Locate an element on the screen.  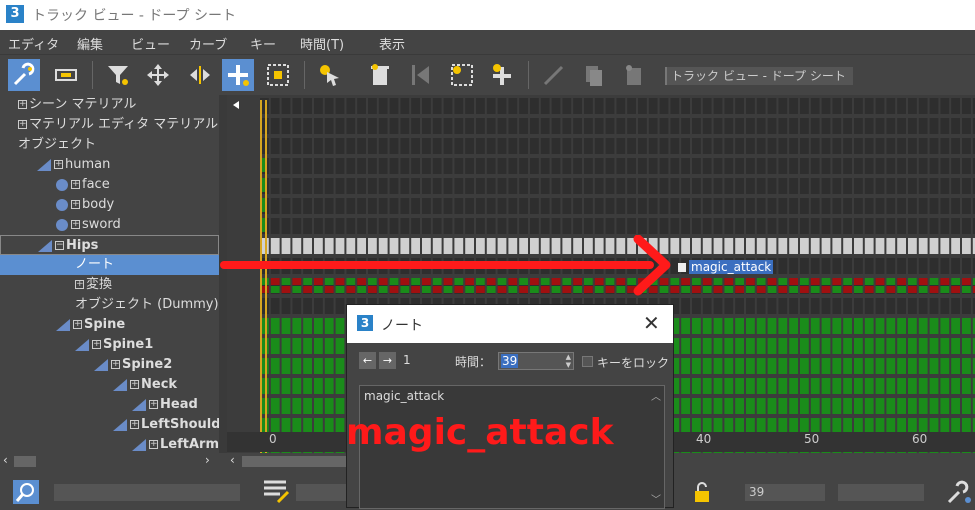
menu-curve: カーブ is located at coordinates (208, 43).